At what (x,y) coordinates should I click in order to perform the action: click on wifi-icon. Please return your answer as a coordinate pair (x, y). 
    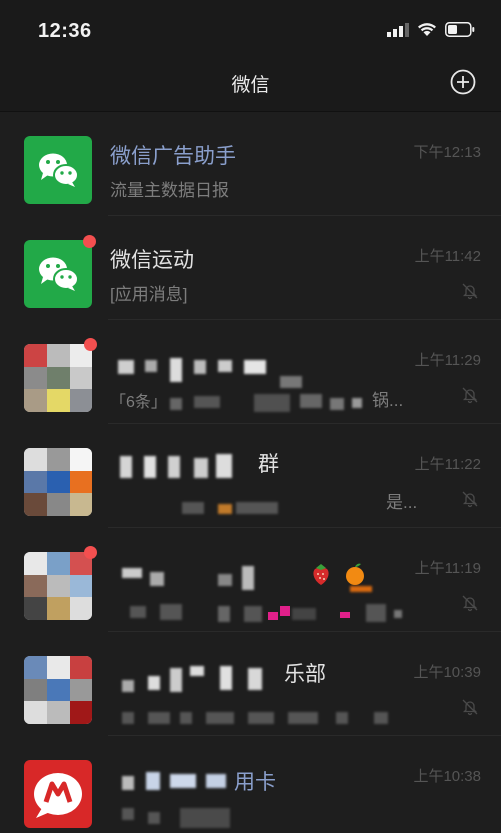
    Looking at the image, I should click on (427, 29).